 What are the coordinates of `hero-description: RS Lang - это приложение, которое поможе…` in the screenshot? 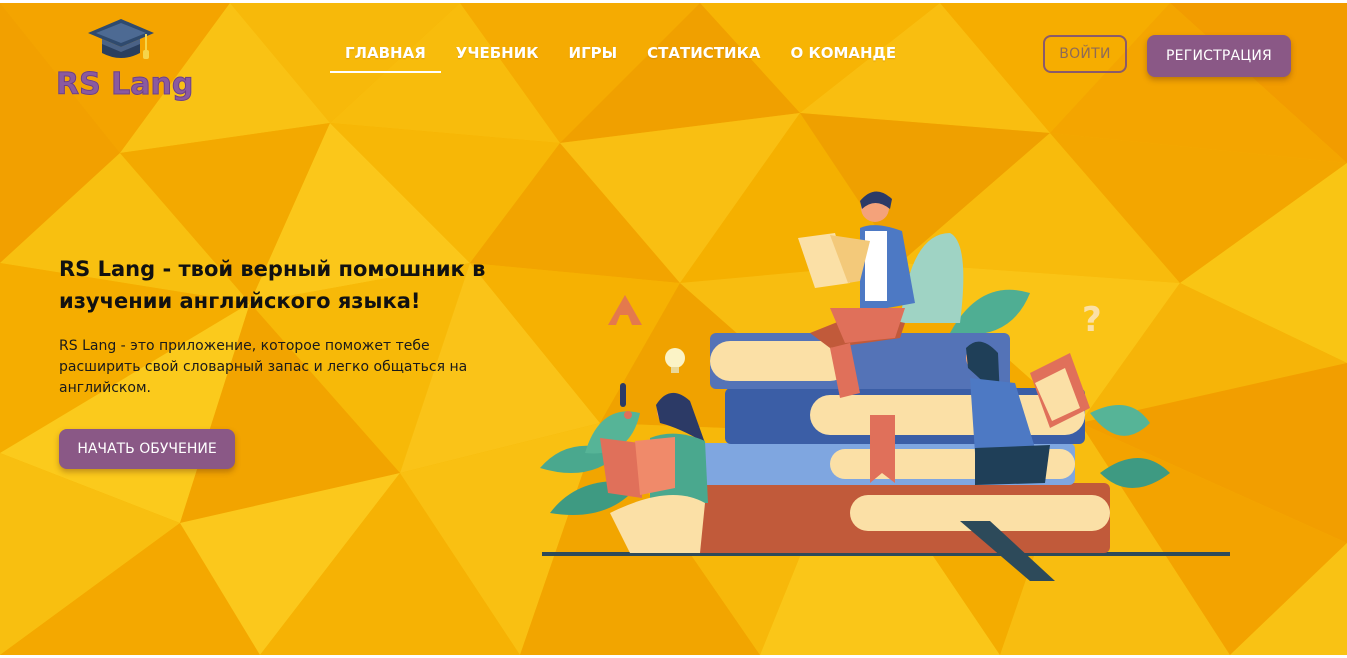 It's located at (263, 367).